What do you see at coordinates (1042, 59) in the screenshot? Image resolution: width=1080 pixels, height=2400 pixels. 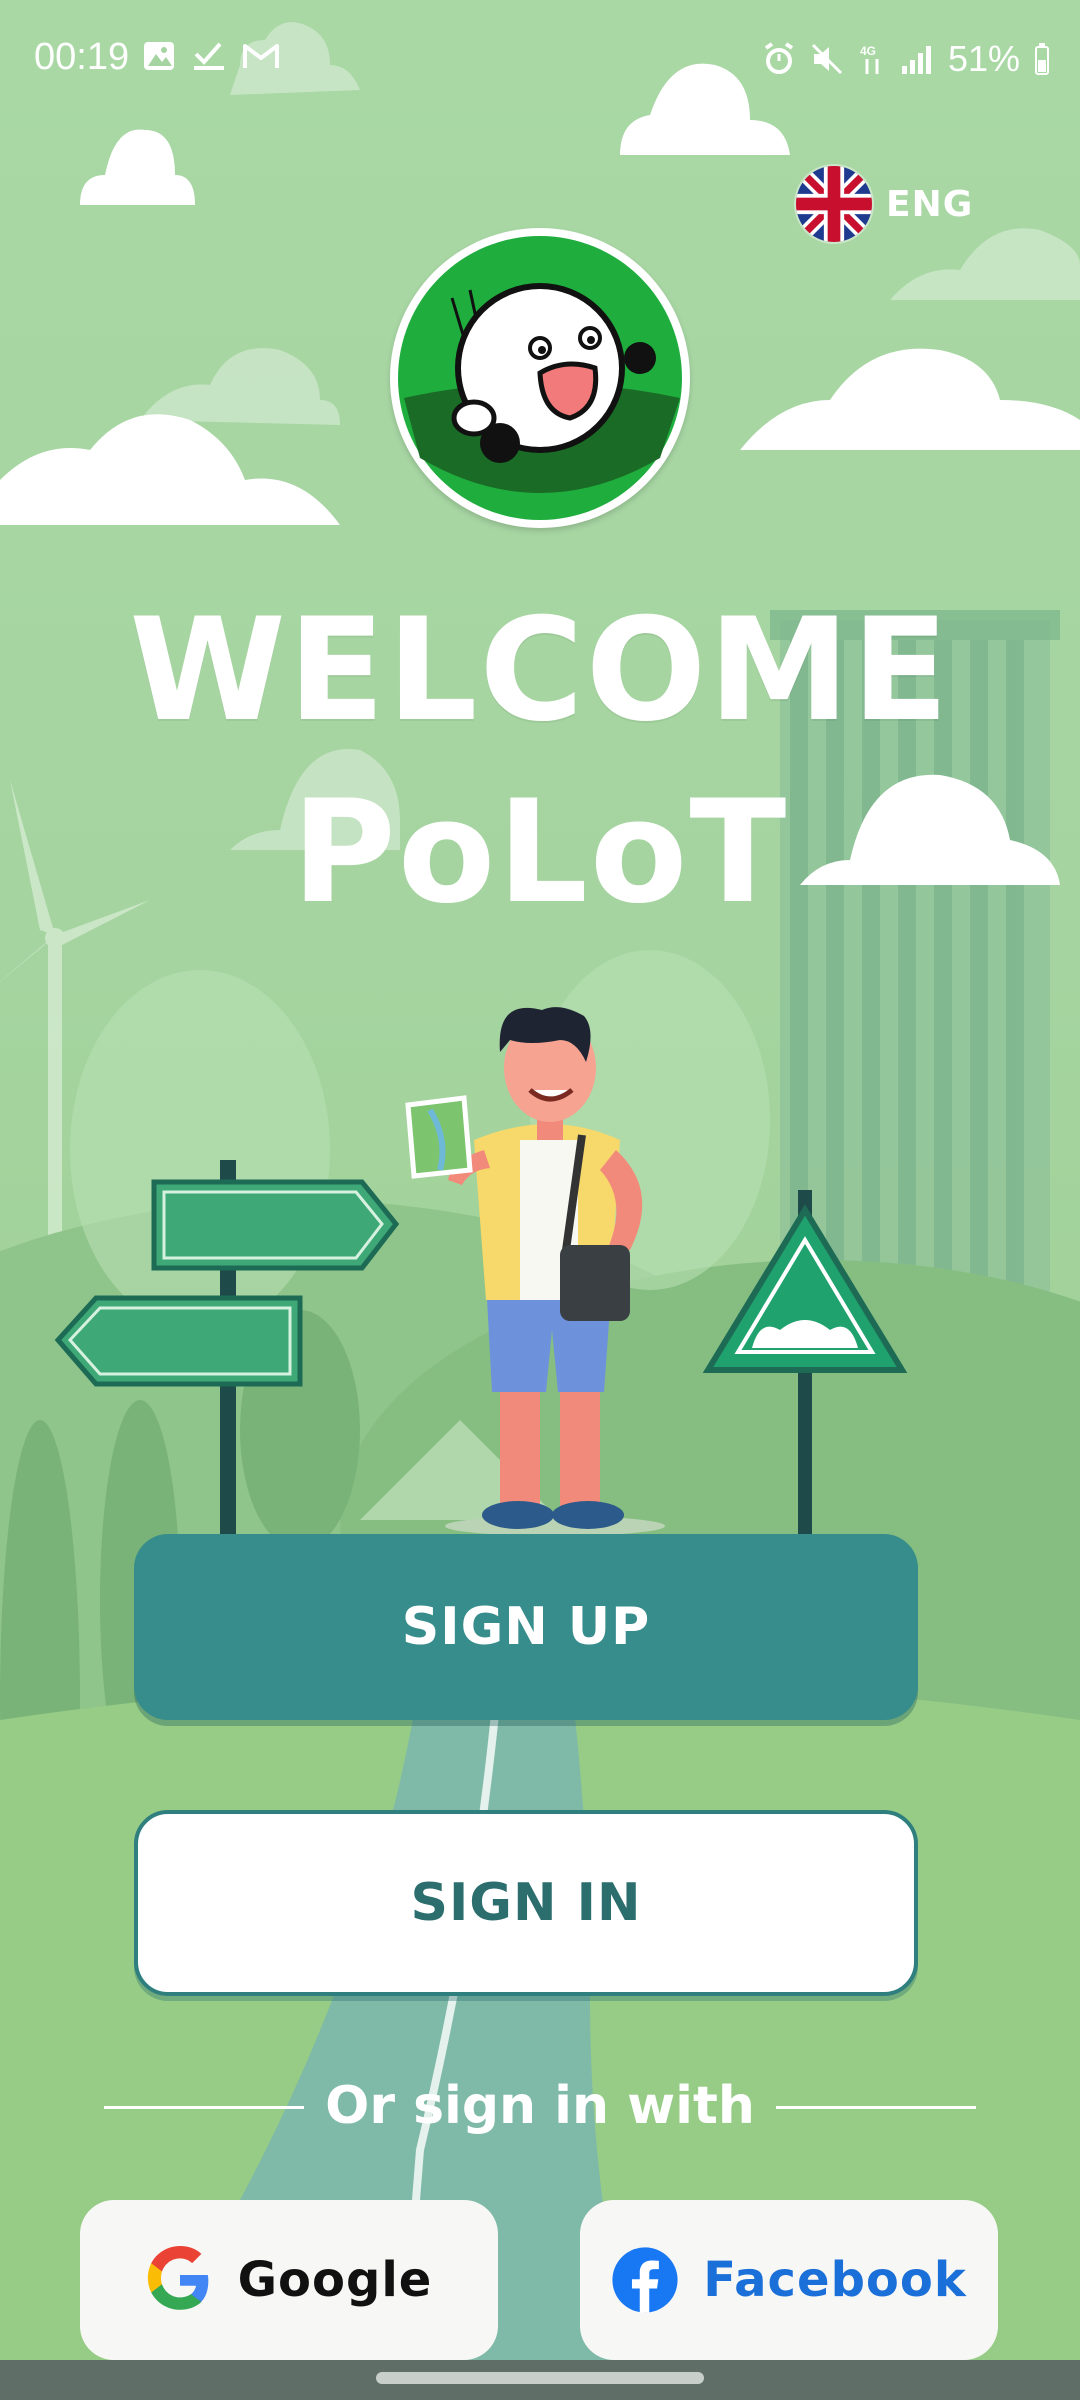 I see `battery-icon` at bounding box center [1042, 59].